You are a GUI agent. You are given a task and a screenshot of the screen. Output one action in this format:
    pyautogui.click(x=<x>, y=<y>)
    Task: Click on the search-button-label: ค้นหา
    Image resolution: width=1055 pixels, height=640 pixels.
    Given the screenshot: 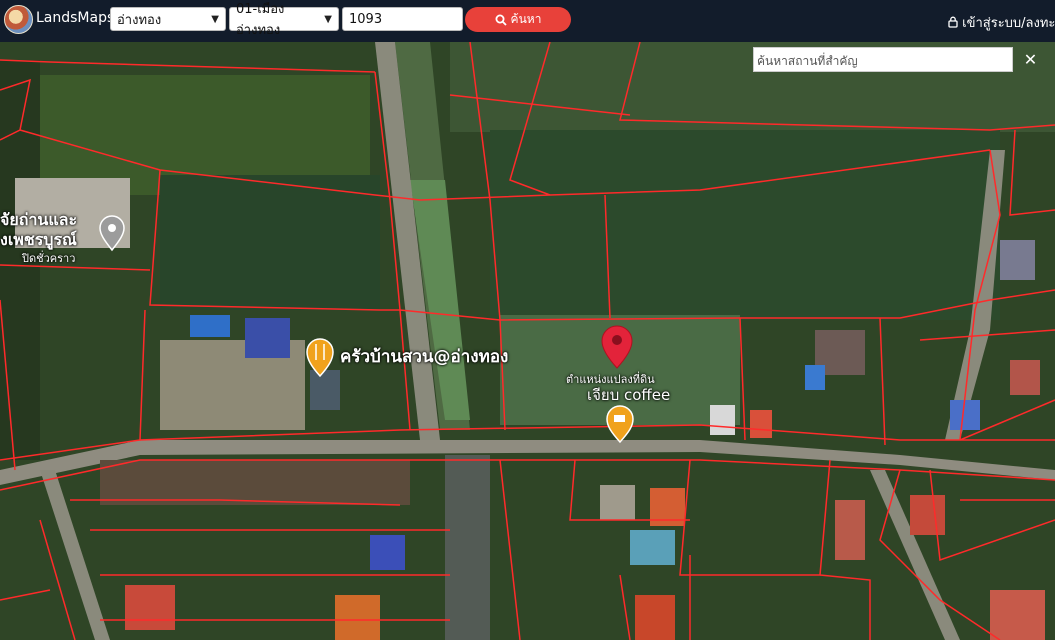 What is the action you would take?
    pyautogui.click(x=526, y=19)
    